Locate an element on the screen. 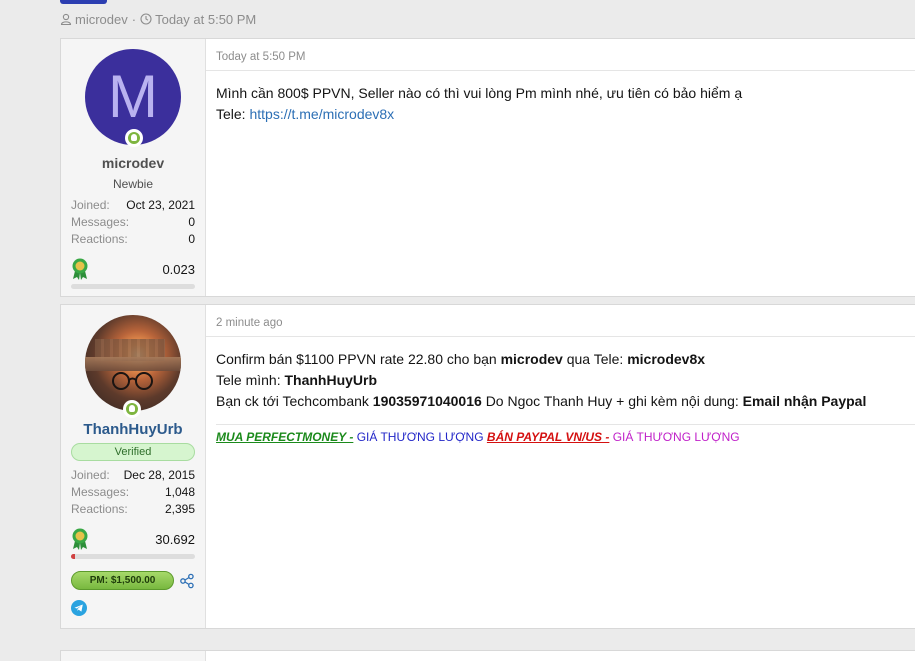 The image size is (915, 661). pm-balance-badge: PM: $1,500.00 is located at coordinates (123, 580).